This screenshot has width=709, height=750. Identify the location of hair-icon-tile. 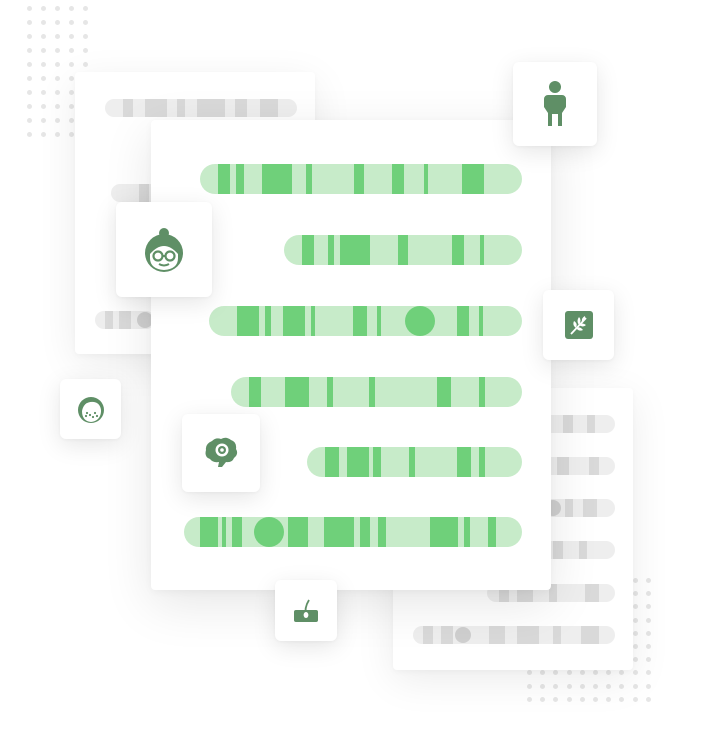
(306, 610).